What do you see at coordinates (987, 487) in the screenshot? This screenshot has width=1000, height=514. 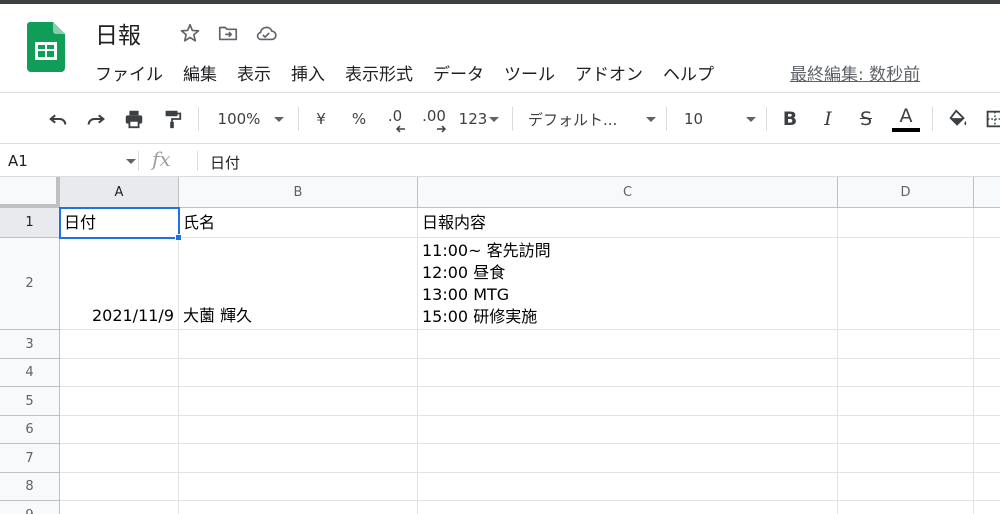 I see `cell-e8` at bounding box center [987, 487].